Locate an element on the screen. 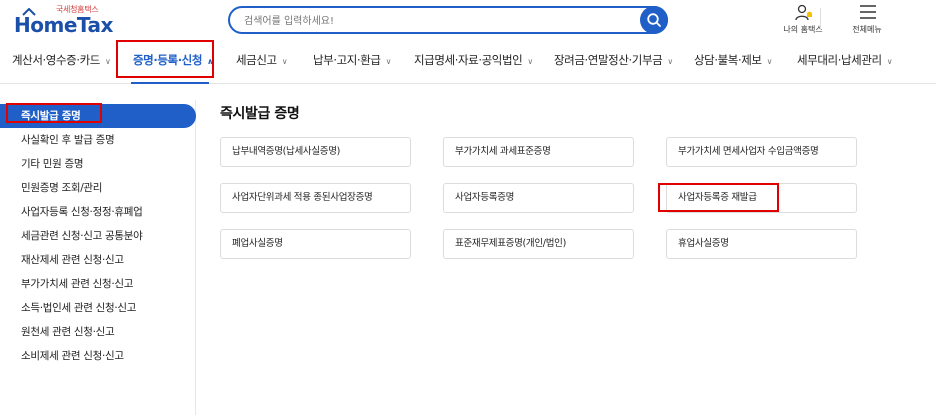 This screenshot has height=415, width=936. card-suspension-certificate: 휴업사실증명 is located at coordinates (761, 244).